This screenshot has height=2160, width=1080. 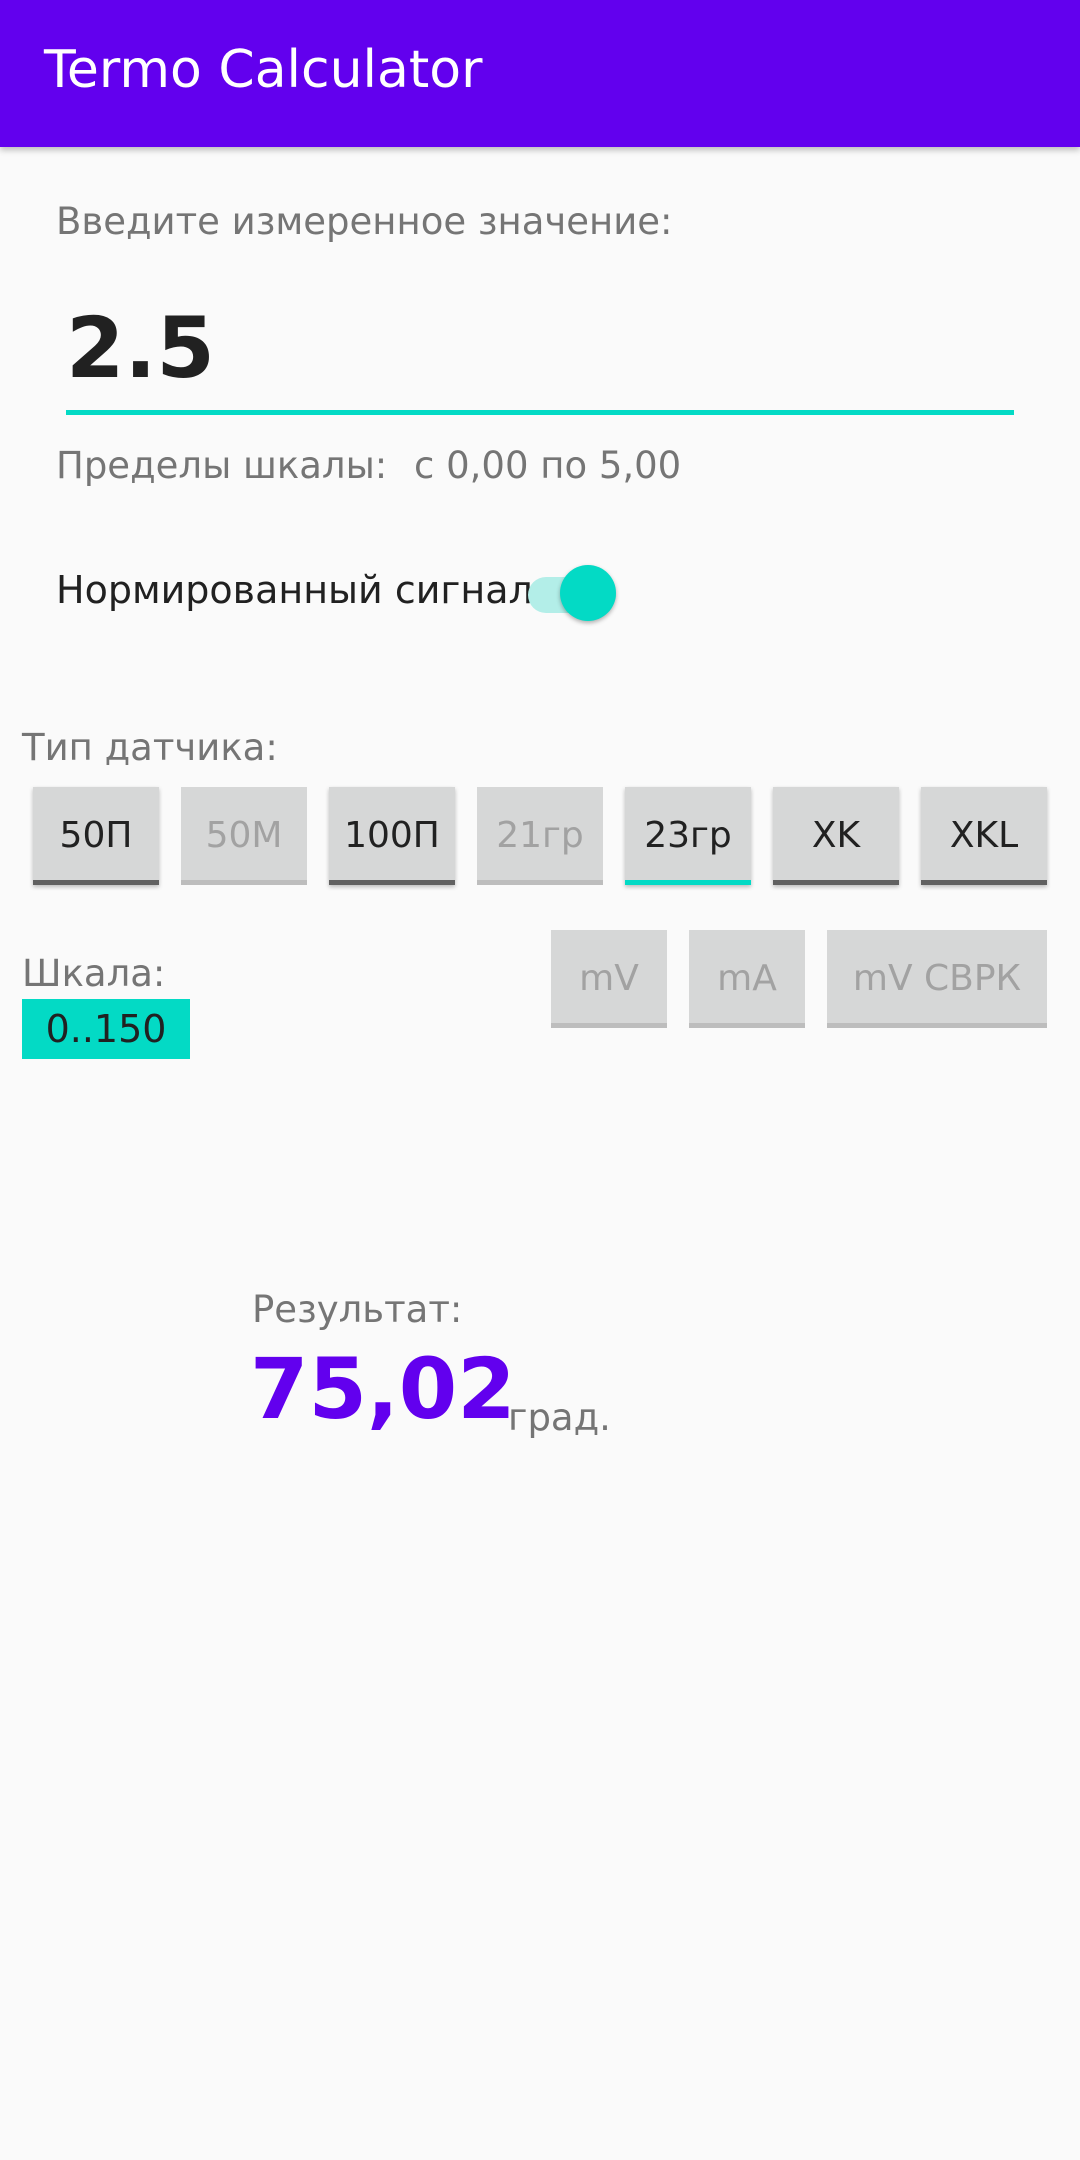 I want to click on sensor-type-label: Тип датчика:, so click(x=150, y=747).